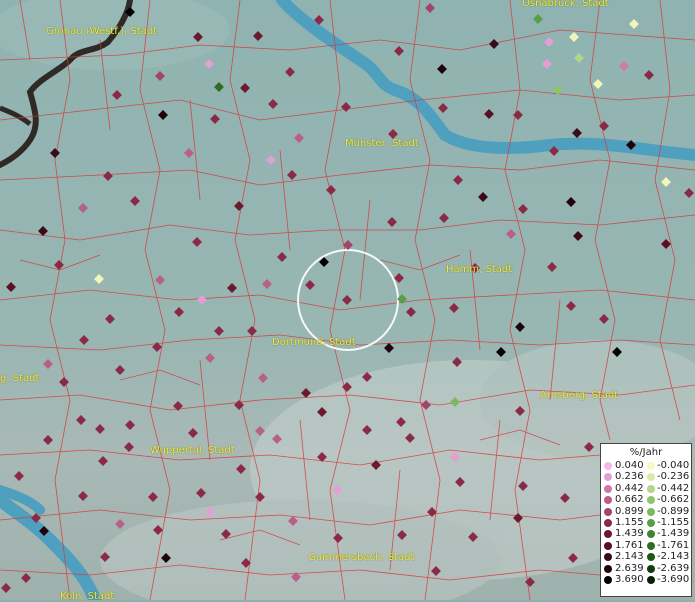 The image size is (695, 602). Describe the element at coordinates (629, 557) in the screenshot. I see `legend-value-positive: 2.143` at that location.